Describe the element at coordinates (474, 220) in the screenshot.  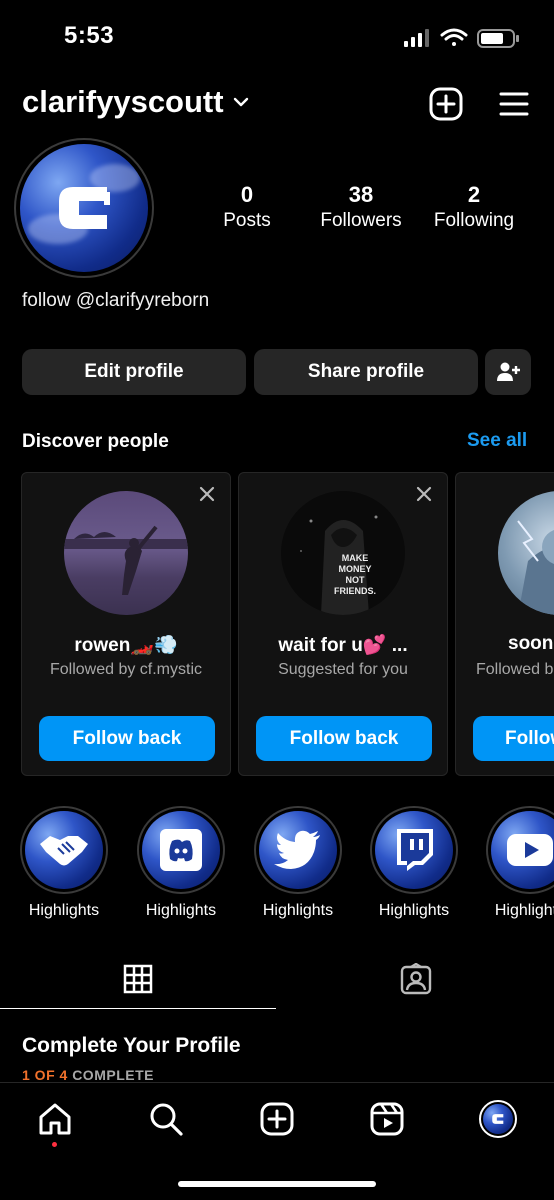
I see `stat-label: Following` at that location.